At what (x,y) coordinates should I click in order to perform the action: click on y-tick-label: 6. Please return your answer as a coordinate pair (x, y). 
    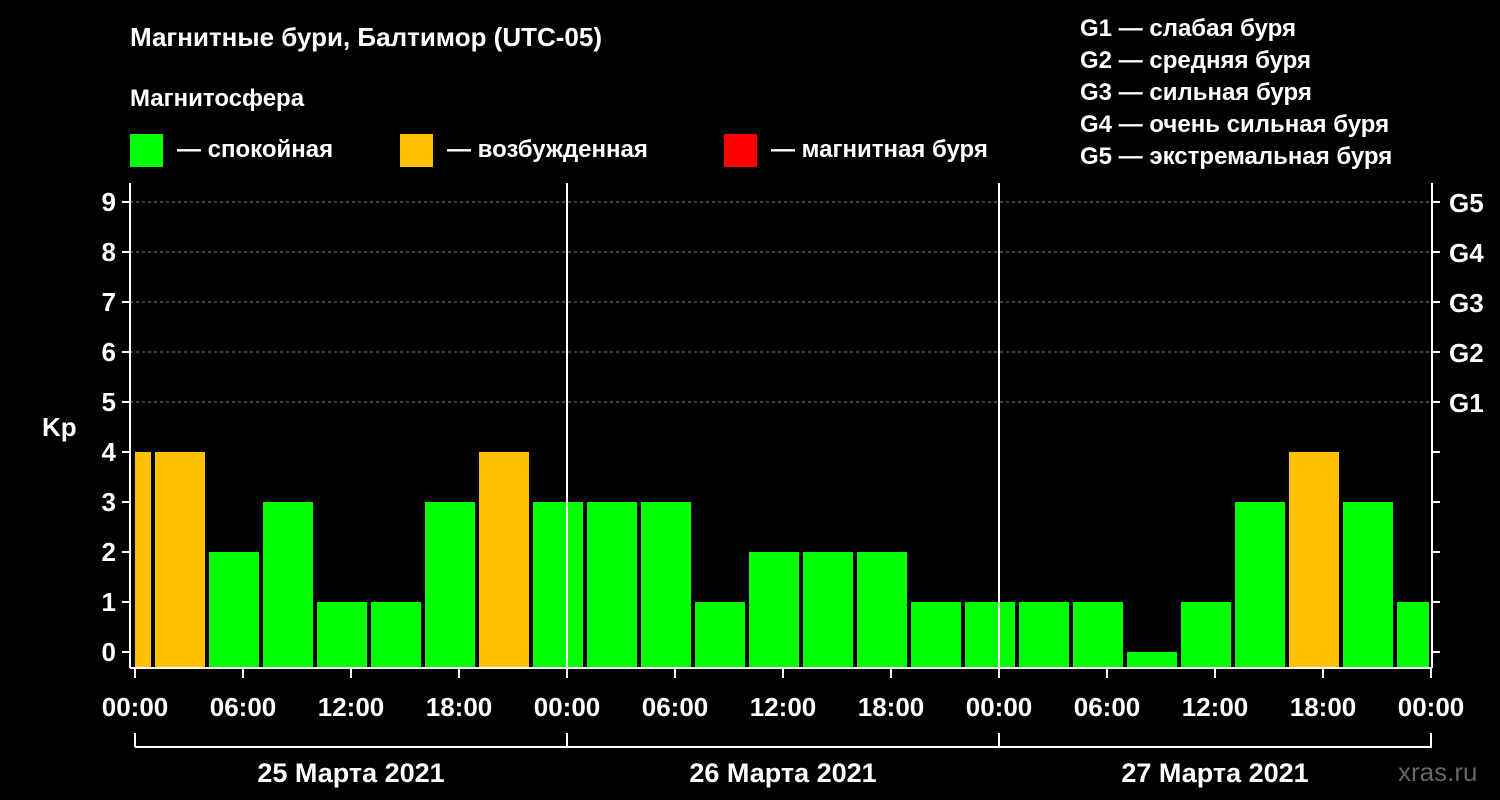
    Looking at the image, I should click on (109, 352).